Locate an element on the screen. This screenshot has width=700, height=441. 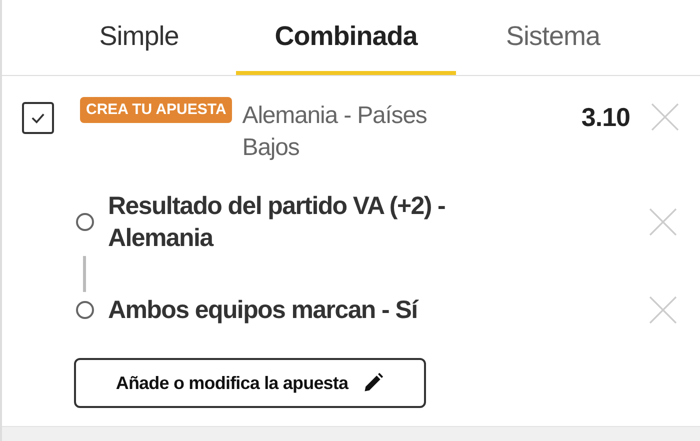
tab: Combinada is located at coordinates (346, 37).